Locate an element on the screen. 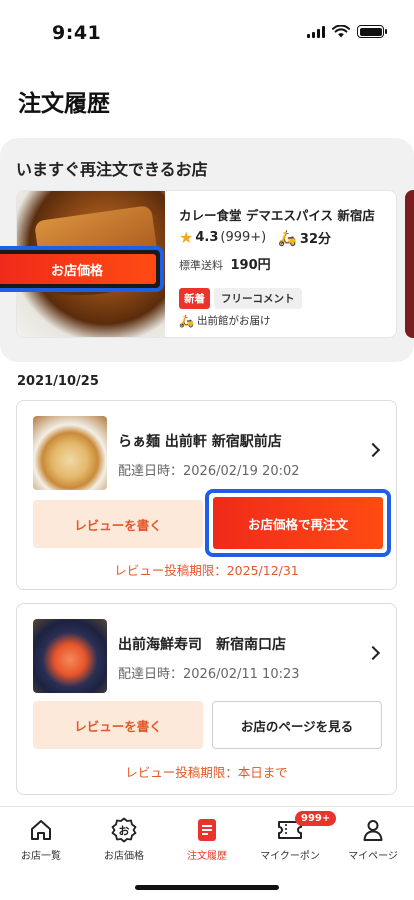 This screenshot has height=900, width=414. store-price-icon: お is located at coordinates (124, 830).